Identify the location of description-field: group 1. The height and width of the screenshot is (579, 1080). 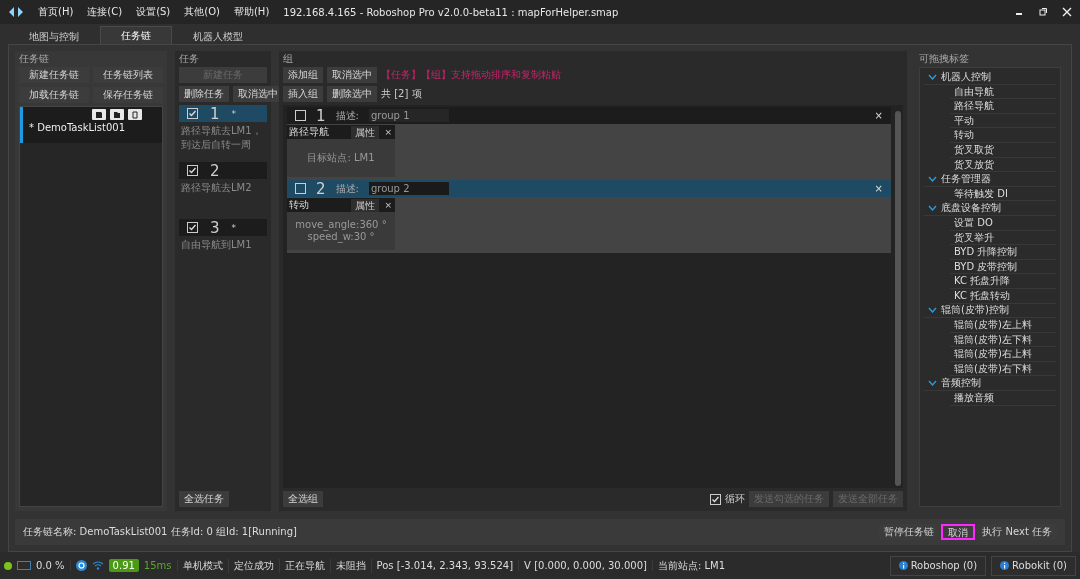
(408, 115).